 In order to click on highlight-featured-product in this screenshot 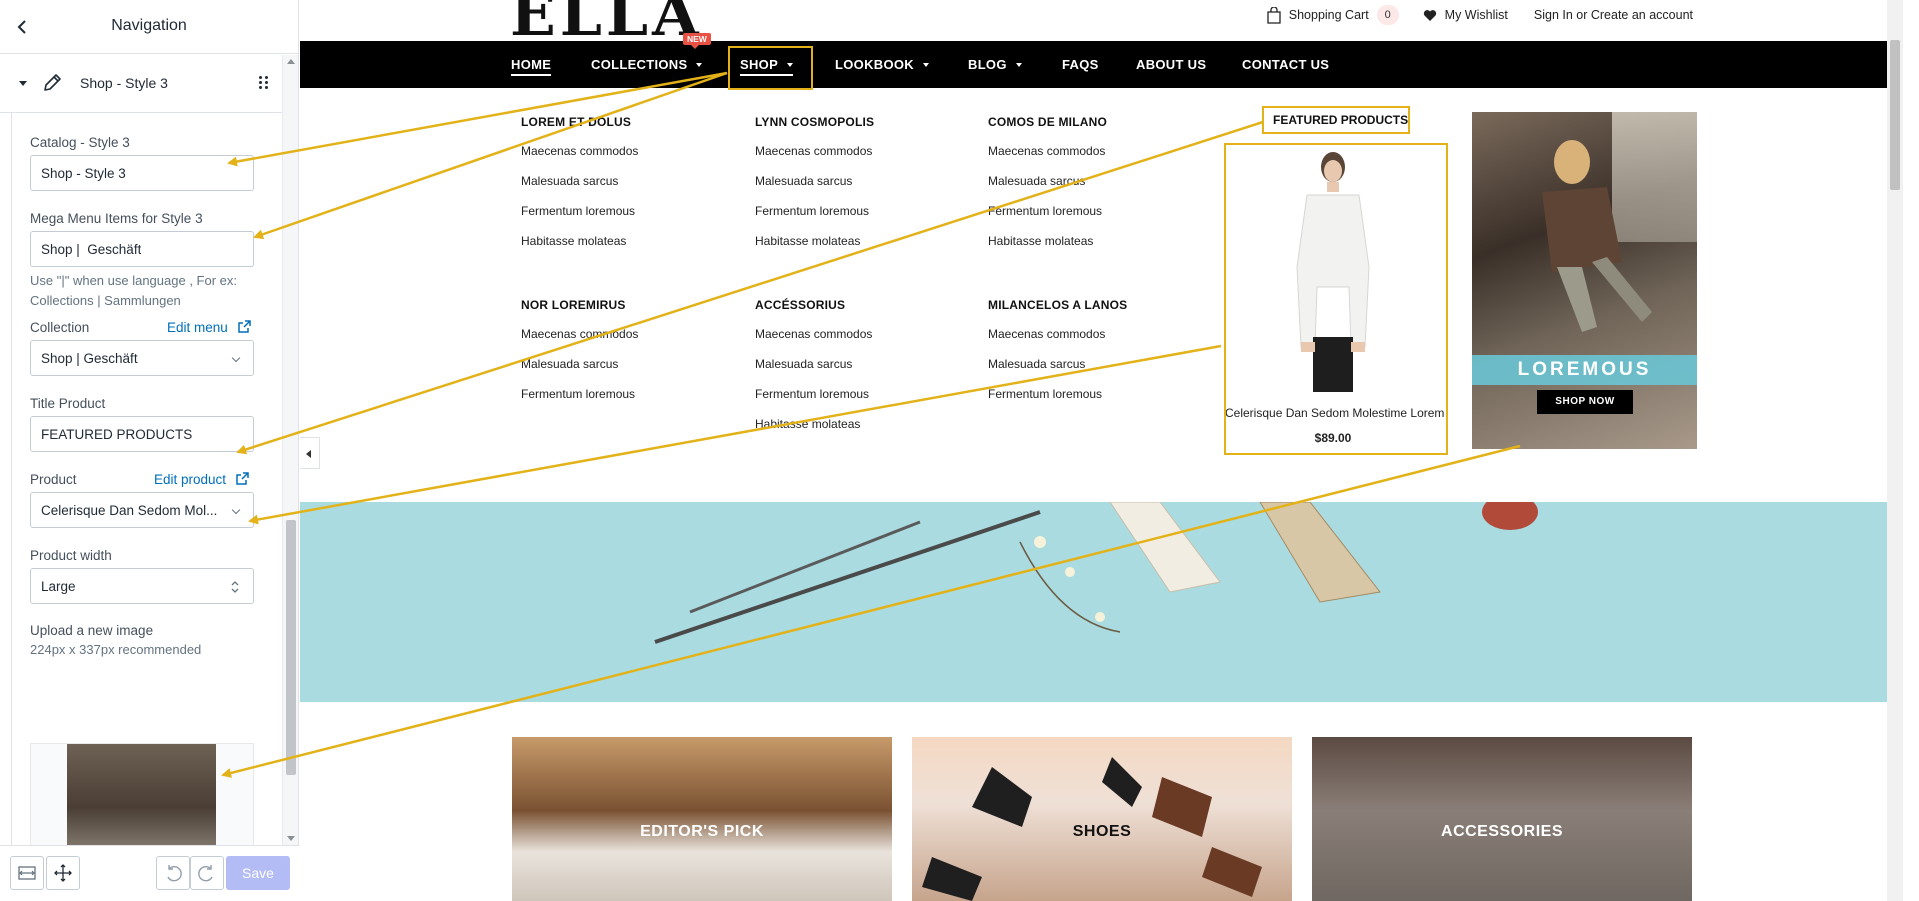, I will do `click(1336, 299)`.